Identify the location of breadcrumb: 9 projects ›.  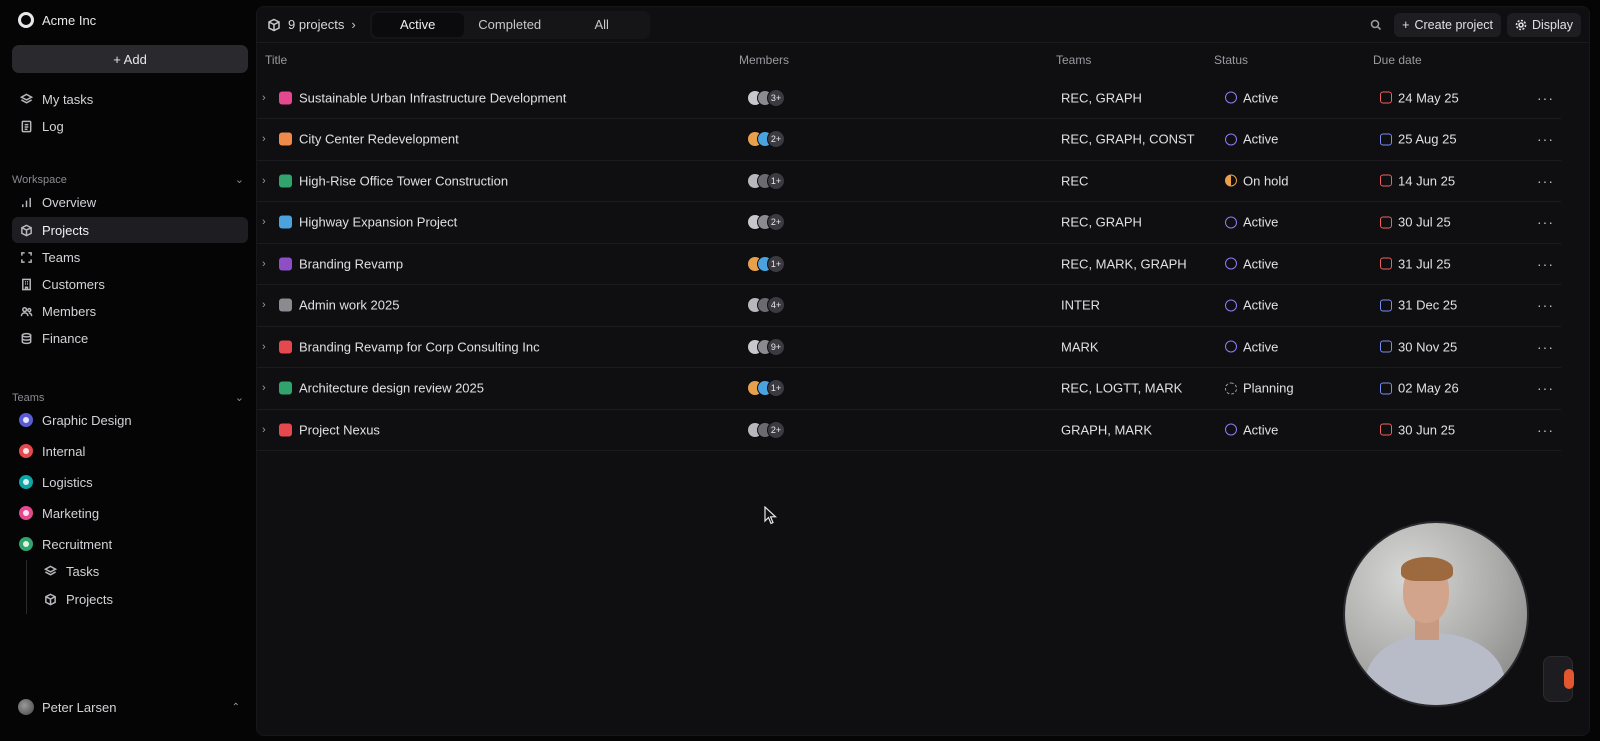
(311, 24).